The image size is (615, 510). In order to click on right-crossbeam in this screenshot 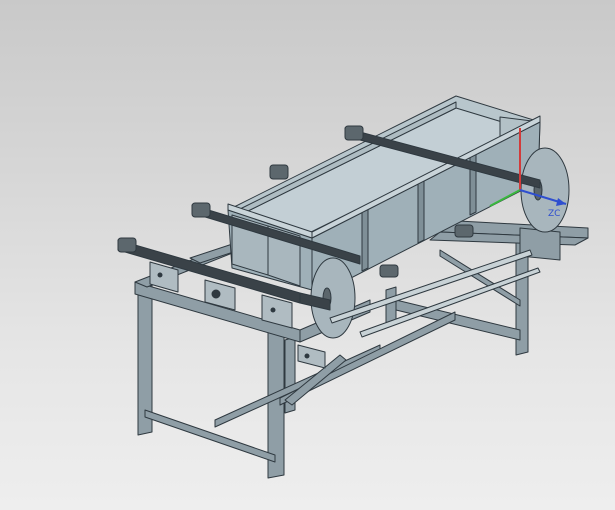, I will do `click(509, 240)`.